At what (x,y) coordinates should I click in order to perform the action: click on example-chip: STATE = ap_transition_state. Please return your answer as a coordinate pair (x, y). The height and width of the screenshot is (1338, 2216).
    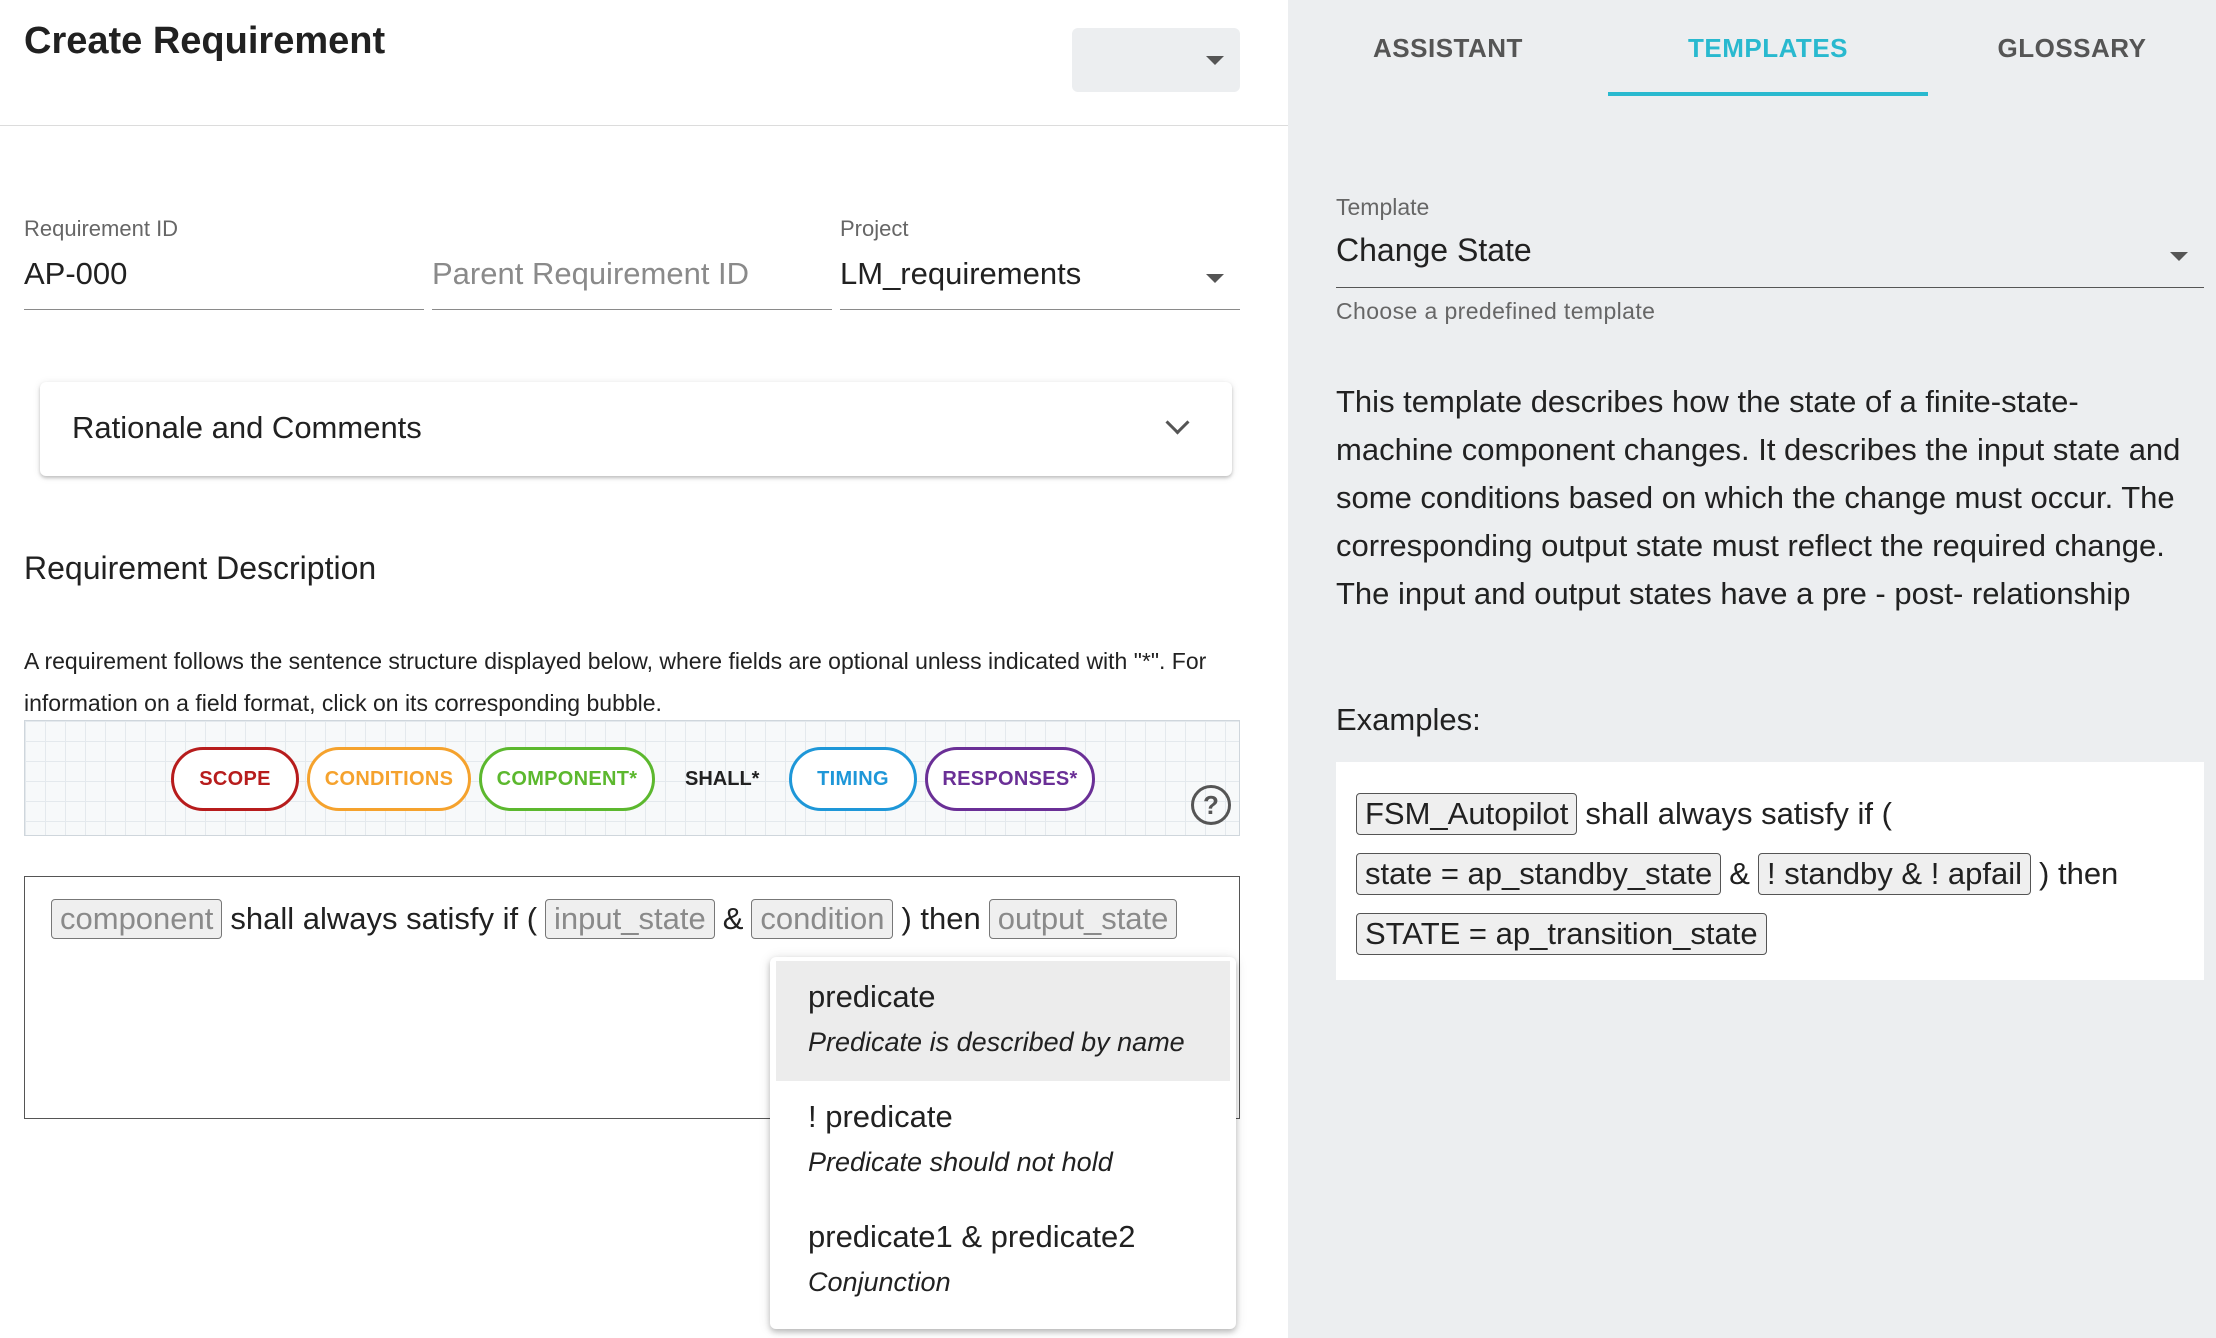
    Looking at the image, I should click on (1561, 934).